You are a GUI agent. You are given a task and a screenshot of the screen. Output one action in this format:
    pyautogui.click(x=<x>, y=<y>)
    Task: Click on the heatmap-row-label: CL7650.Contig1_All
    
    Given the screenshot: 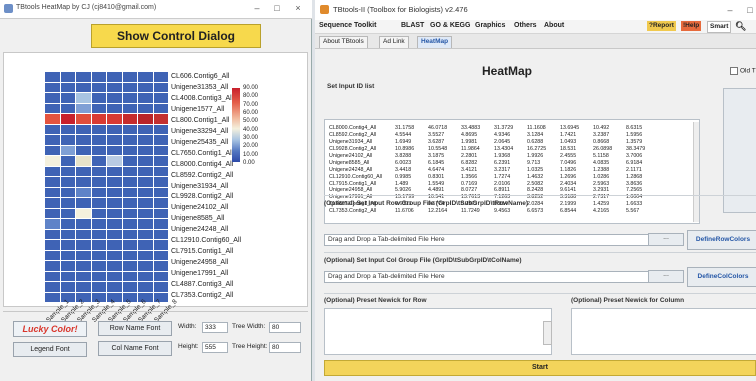 What is the action you would take?
    pyautogui.click(x=202, y=153)
    